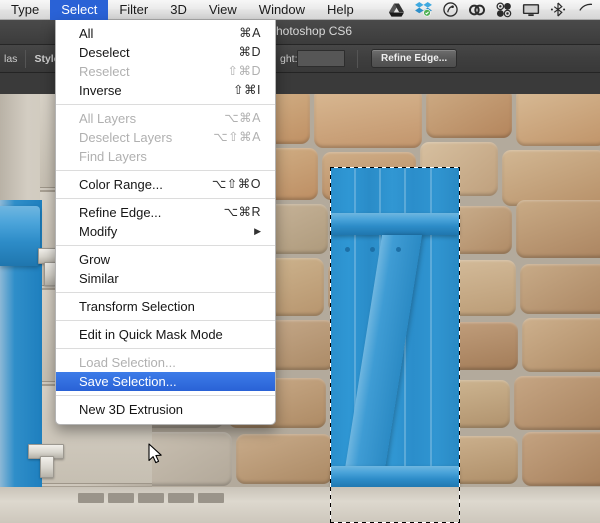 The image size is (600, 523). What do you see at coordinates (340, 10) in the screenshot?
I see `menu-help: Help` at bounding box center [340, 10].